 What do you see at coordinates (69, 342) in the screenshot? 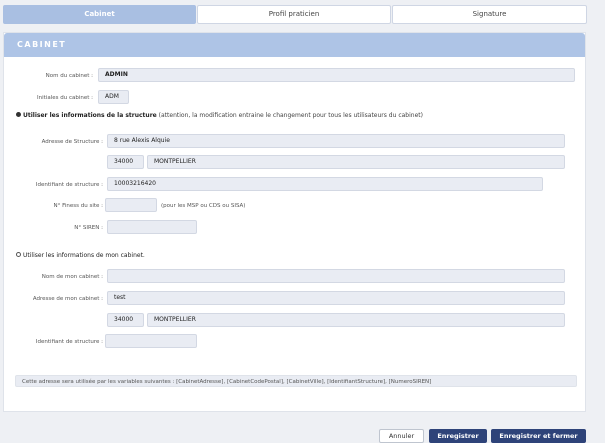
I see `identifiant-mon-cabinet-label: Identifiant de structure :` at bounding box center [69, 342].